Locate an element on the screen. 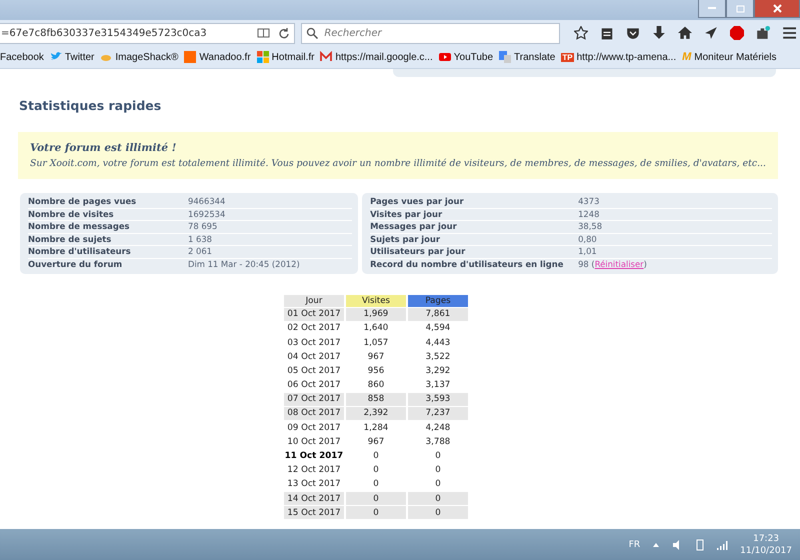 This screenshot has height=560, width=800. table-cell: 01 Oct 2017 is located at coordinates (314, 314).